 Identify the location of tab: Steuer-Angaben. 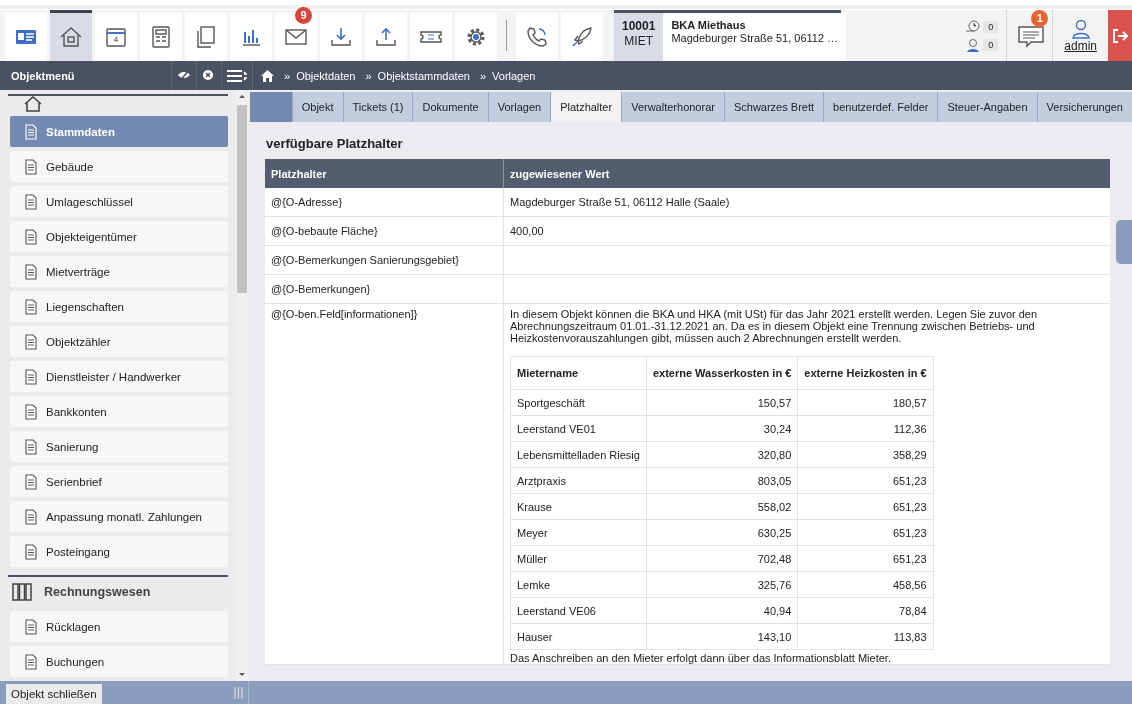
(987, 107).